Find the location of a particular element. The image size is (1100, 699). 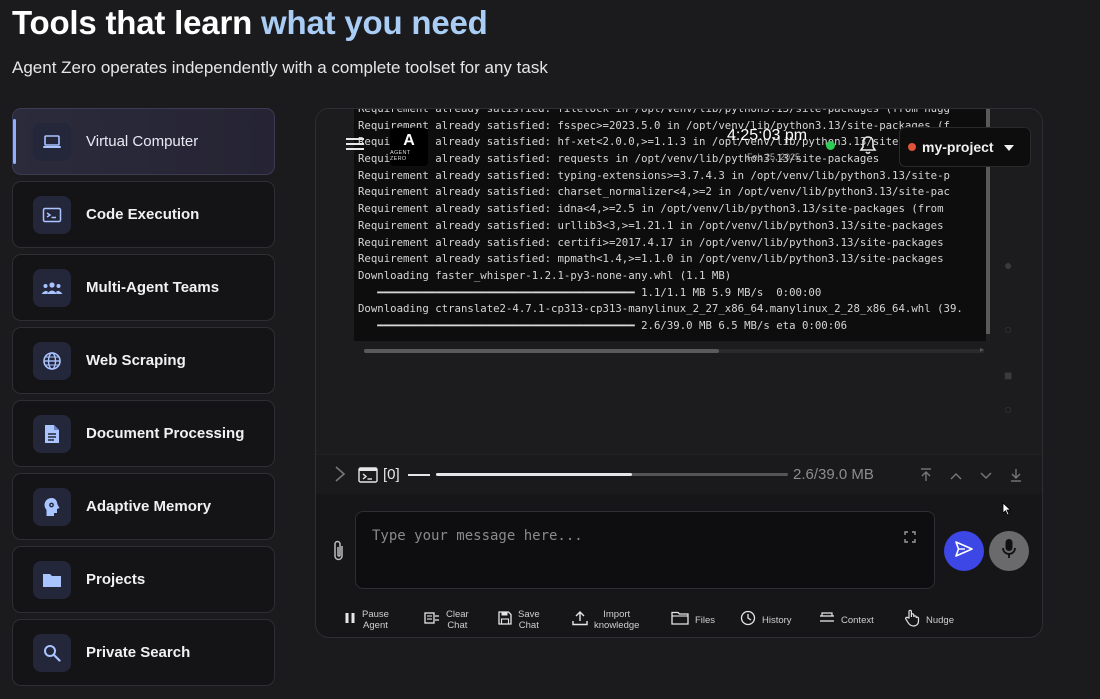

progress-dash is located at coordinates (419, 475).